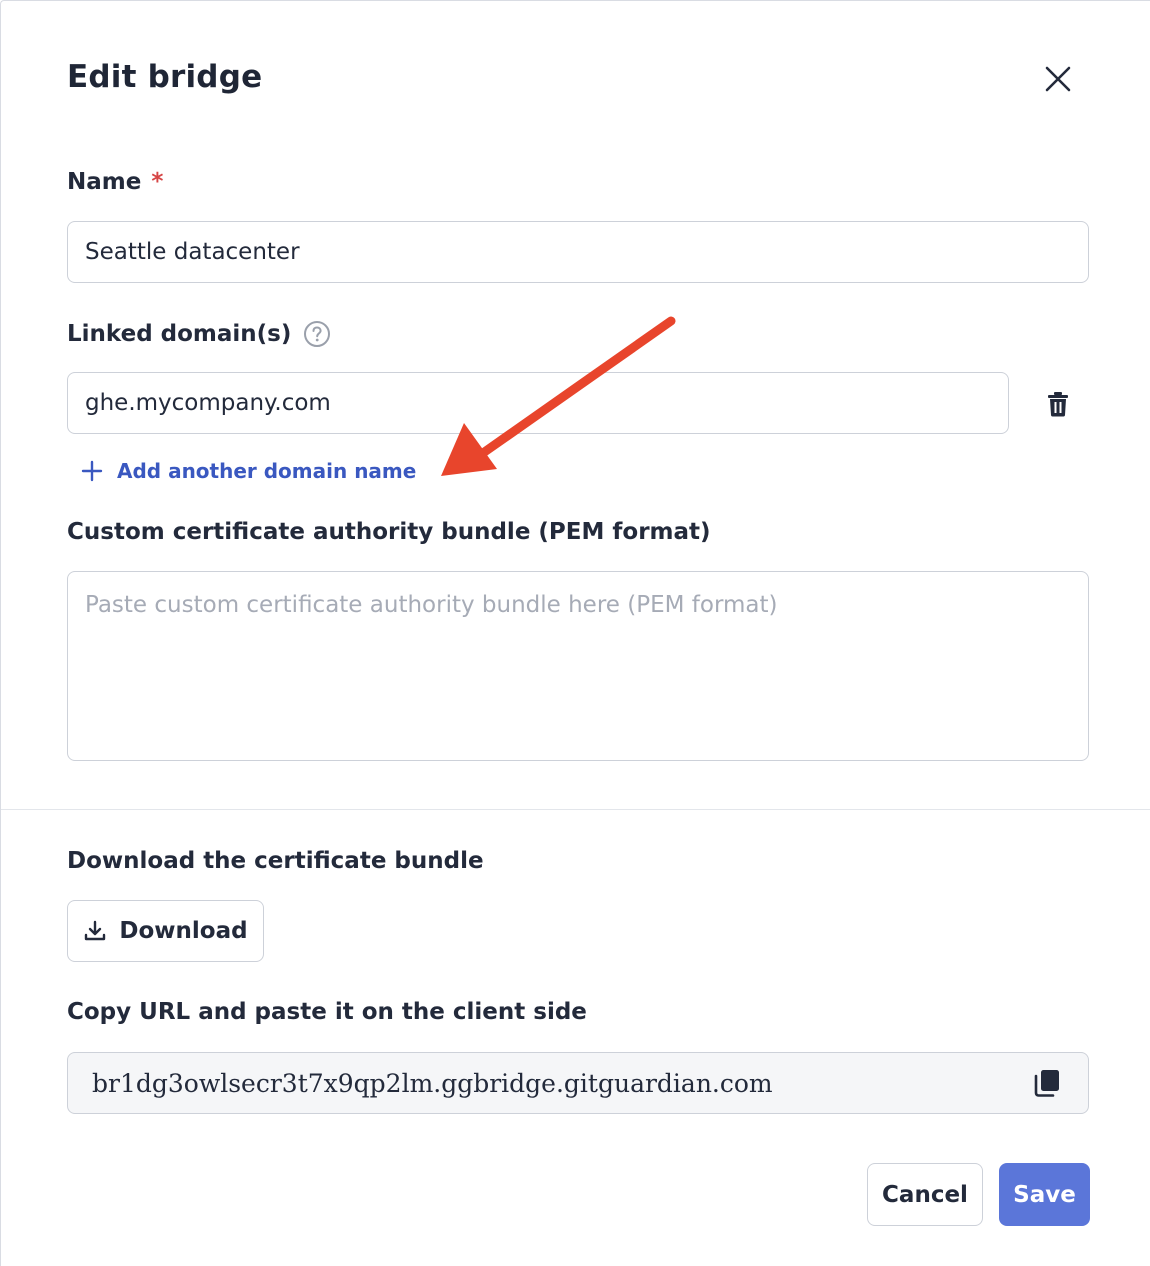 This screenshot has width=1150, height=1266. I want to click on copy-url-button, so click(1047, 1083).